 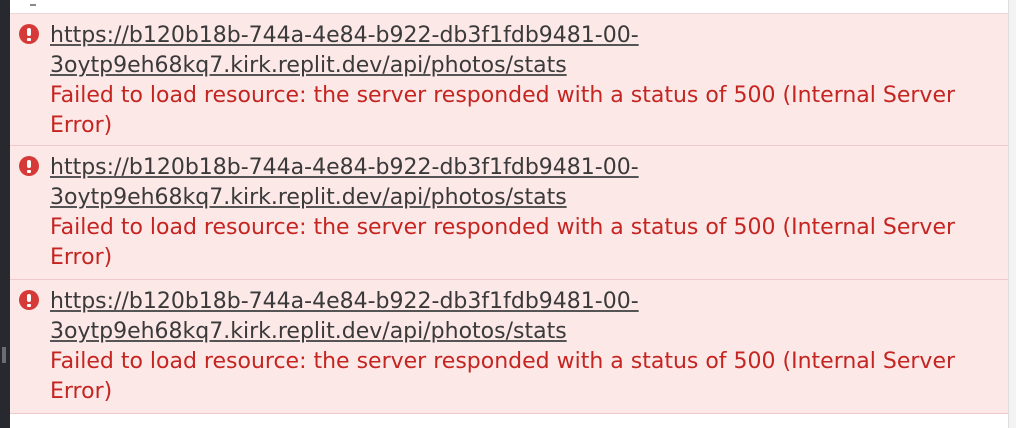 I want to click on left-window-edge, so click(x=5, y=214).